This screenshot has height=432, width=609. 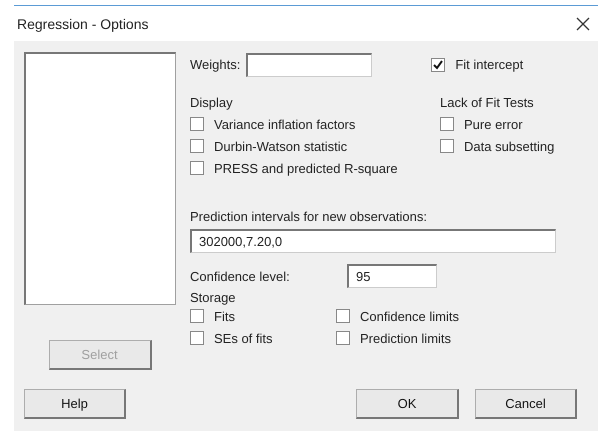 I want to click on close-icon, so click(x=583, y=23).